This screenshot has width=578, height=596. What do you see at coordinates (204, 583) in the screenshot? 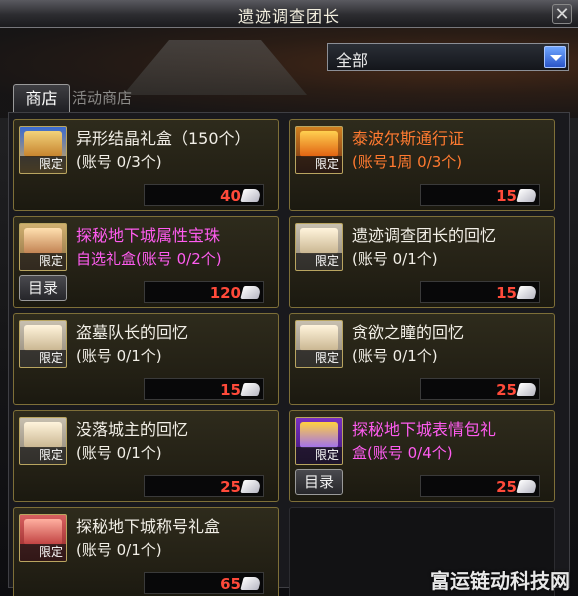
I see `price-box: 65` at bounding box center [204, 583].